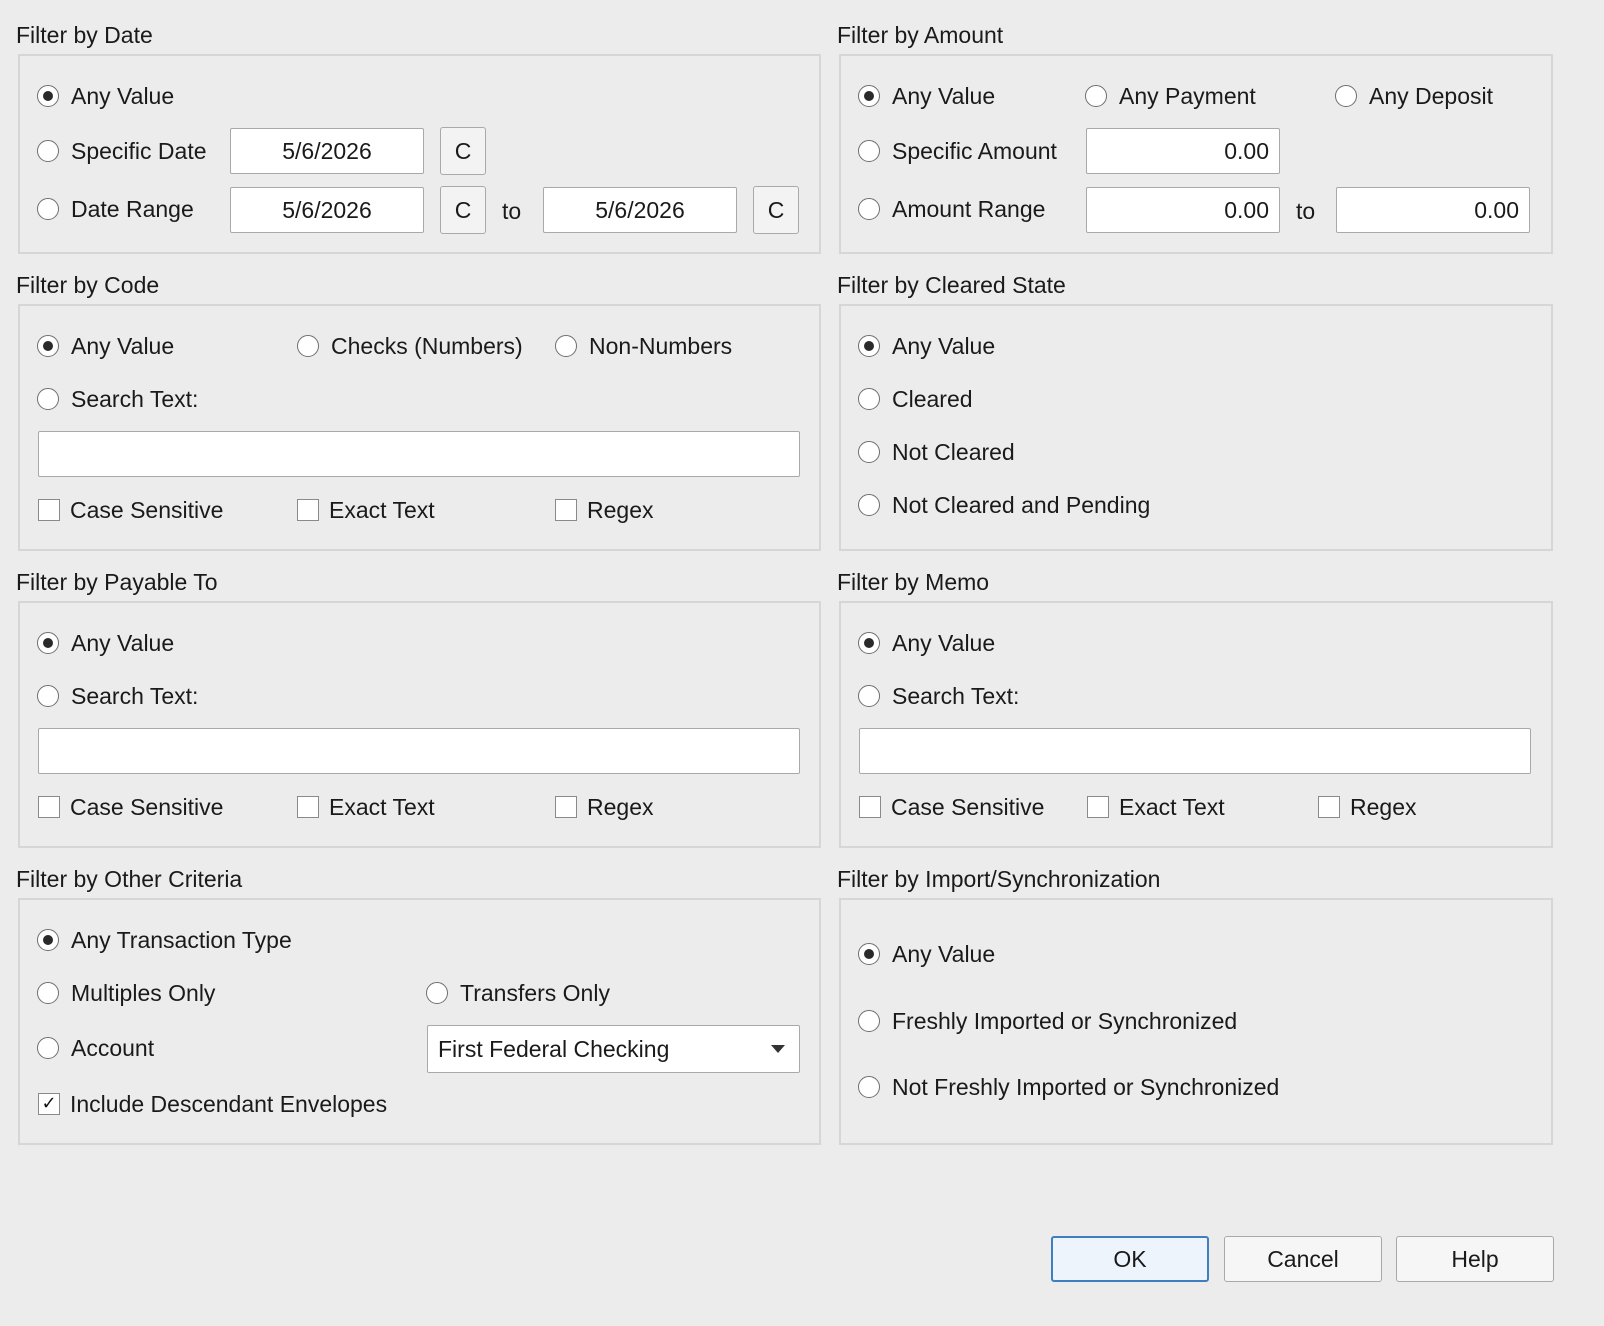  I want to click on payable-search-input, so click(419, 751).